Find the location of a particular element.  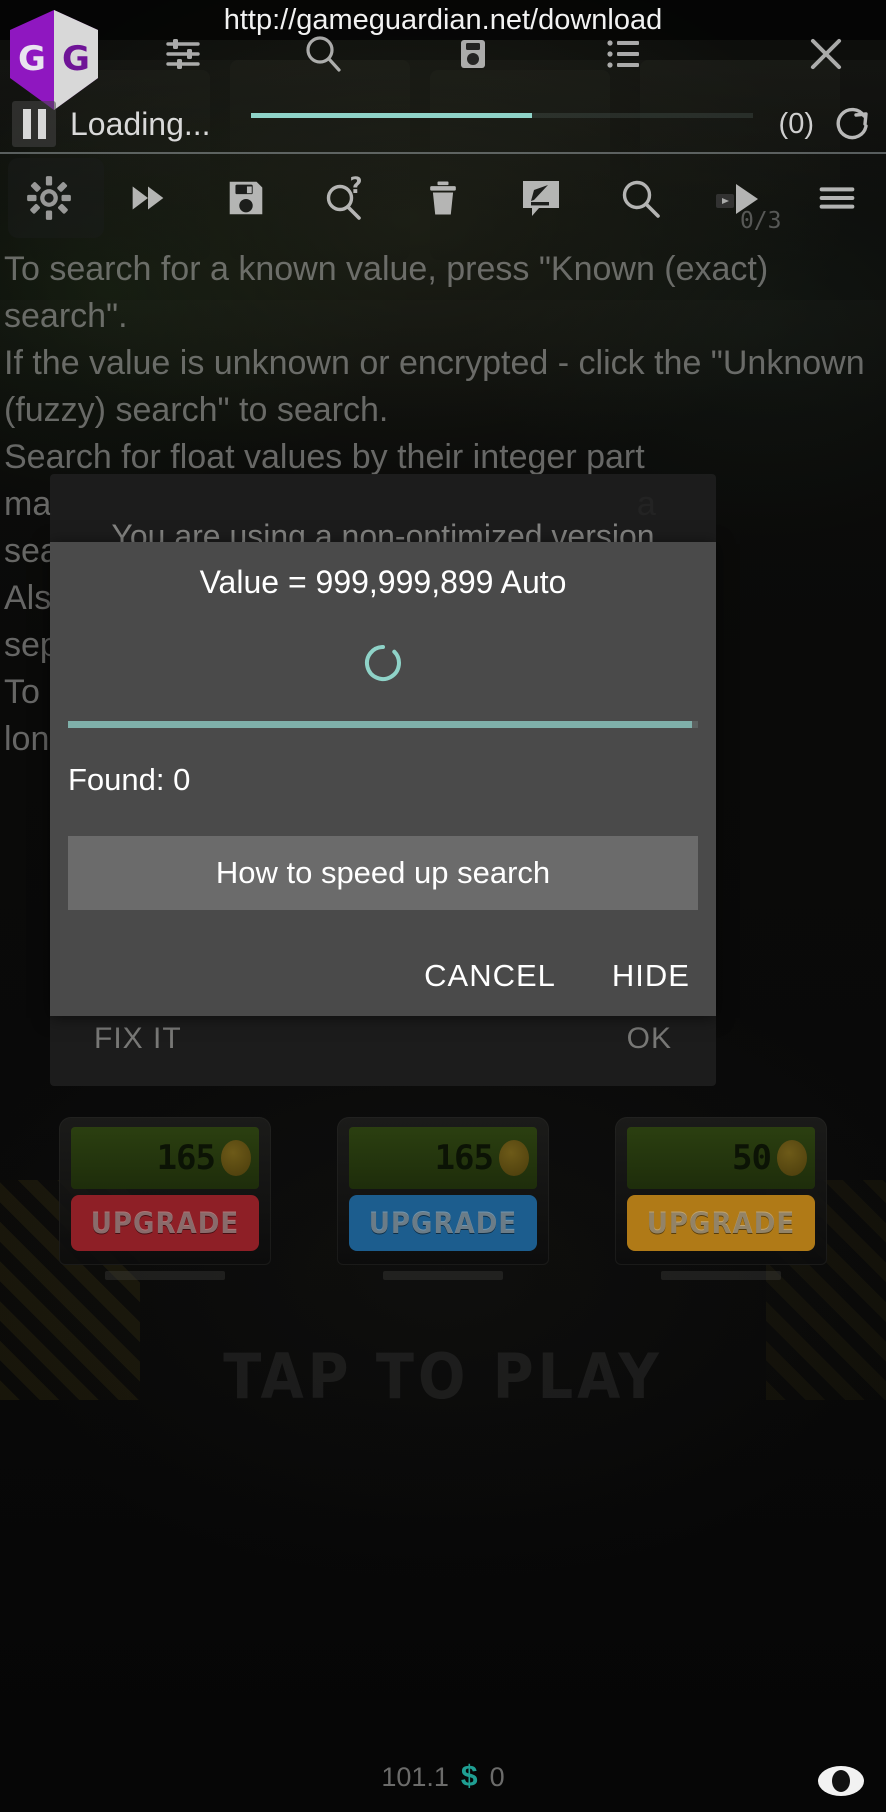

ok-button: OK is located at coordinates (649, 1039).